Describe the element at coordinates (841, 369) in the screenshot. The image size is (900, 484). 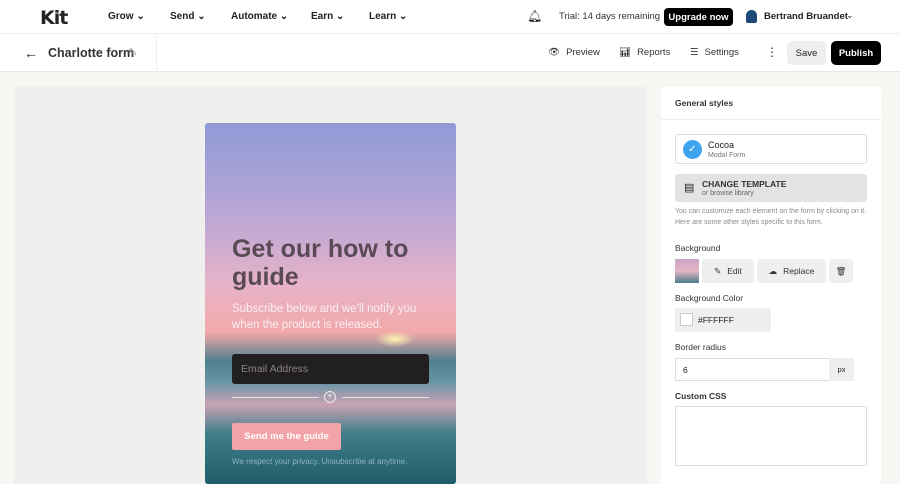
I see `radius-unit: px` at that location.